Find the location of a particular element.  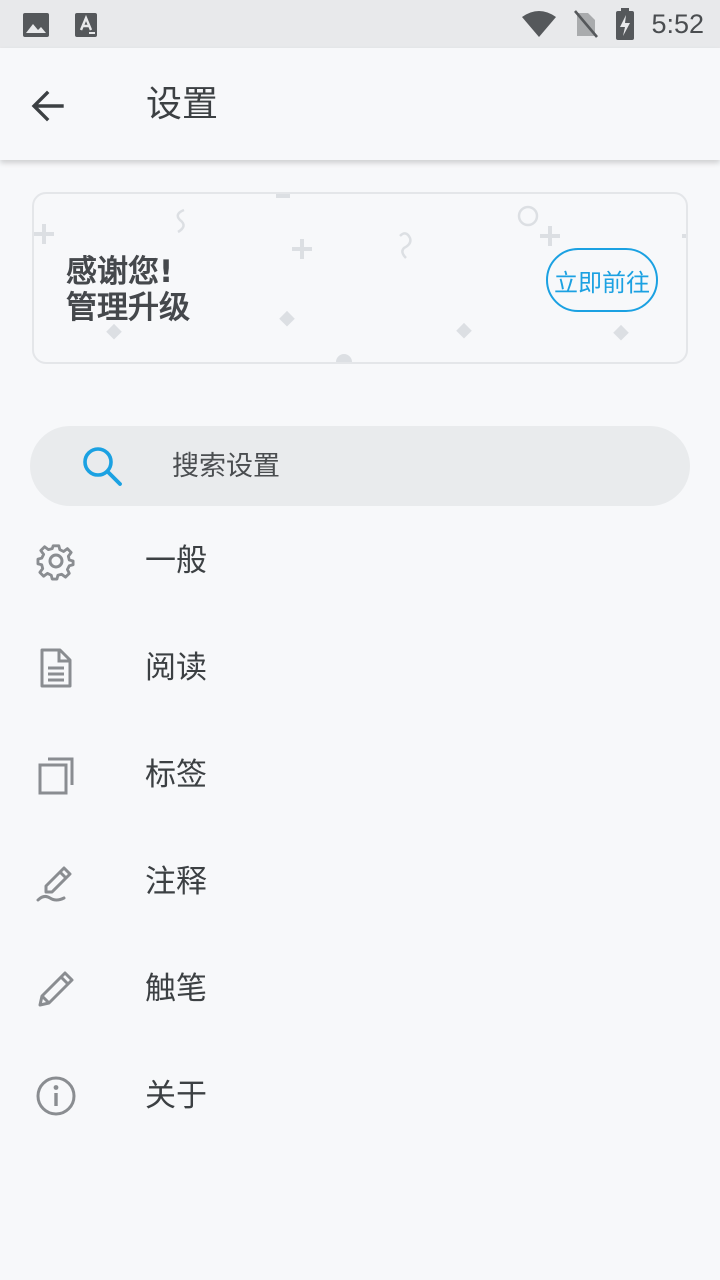

annotate-pen-icon is located at coordinates (54, 884).